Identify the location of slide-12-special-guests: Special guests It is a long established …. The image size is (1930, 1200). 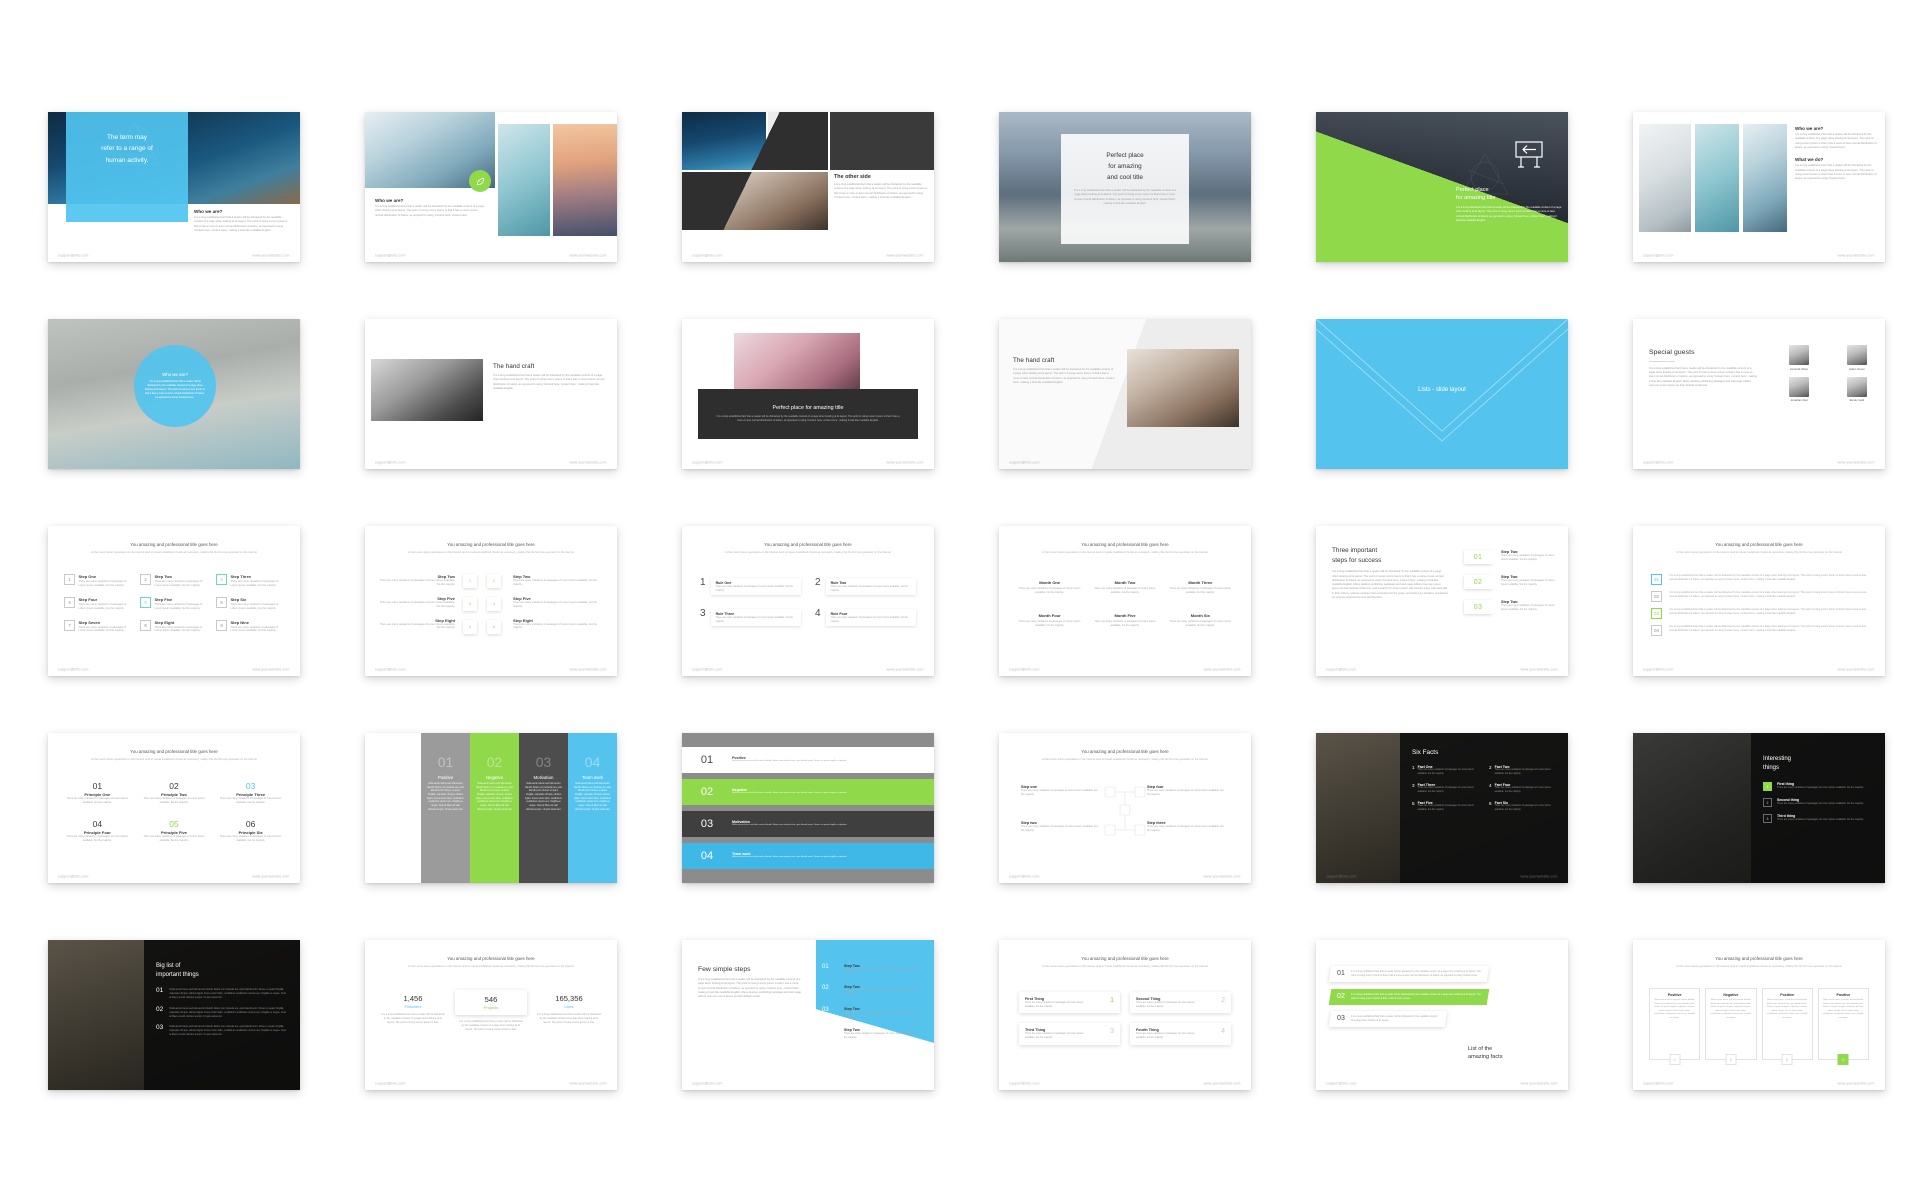
(1759, 394).